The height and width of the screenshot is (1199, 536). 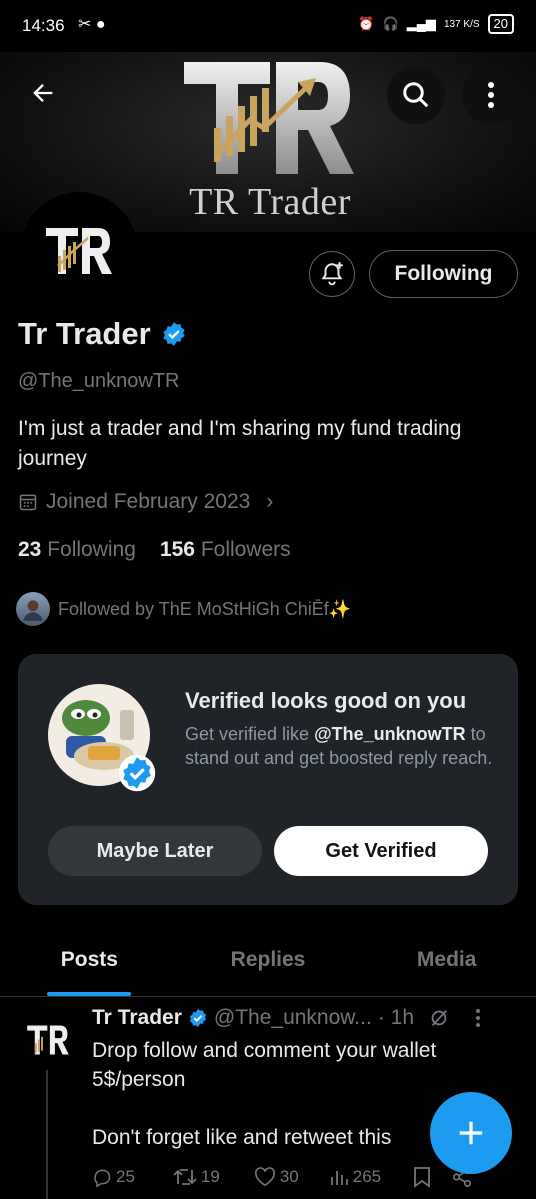 I want to click on banner-logo, so click(x=269, y=118).